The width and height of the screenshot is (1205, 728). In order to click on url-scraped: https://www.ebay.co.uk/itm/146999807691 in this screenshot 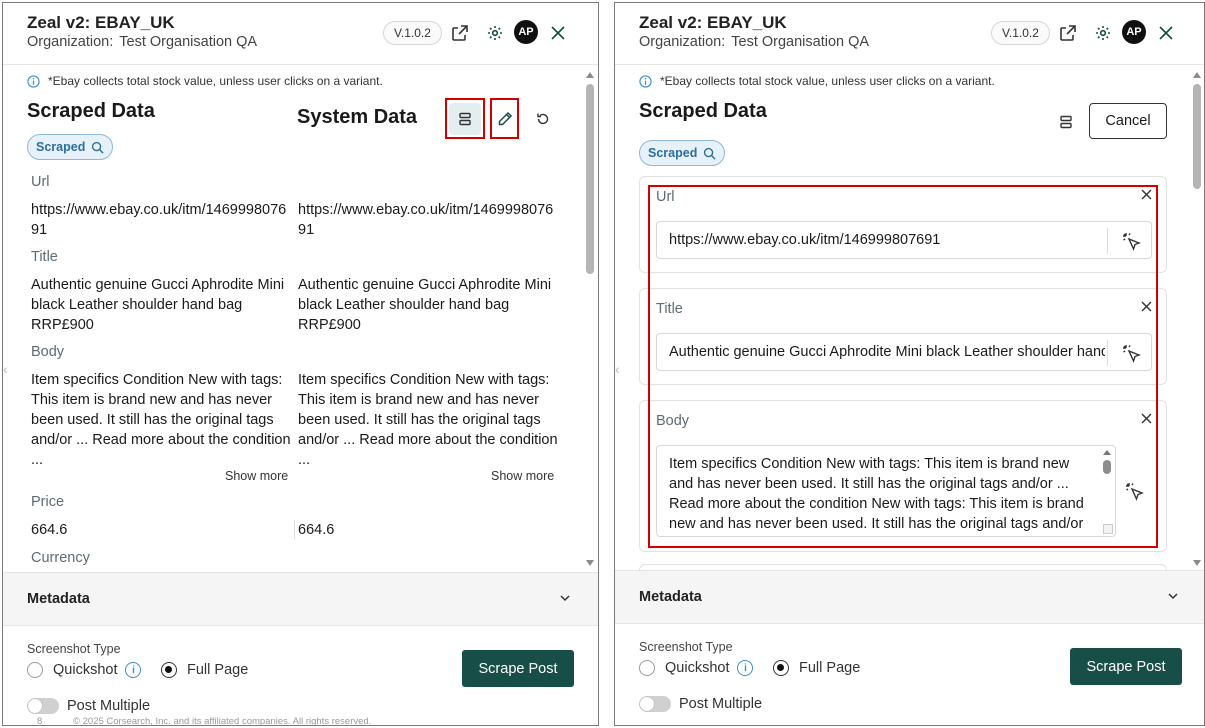, I will do `click(159, 220)`.